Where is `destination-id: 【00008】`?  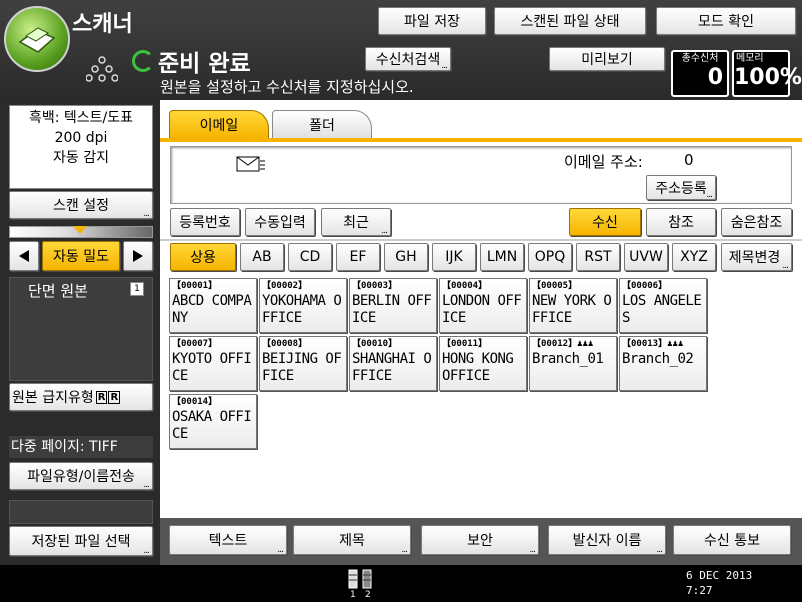 destination-id: 【00008】 is located at coordinates (285, 344).